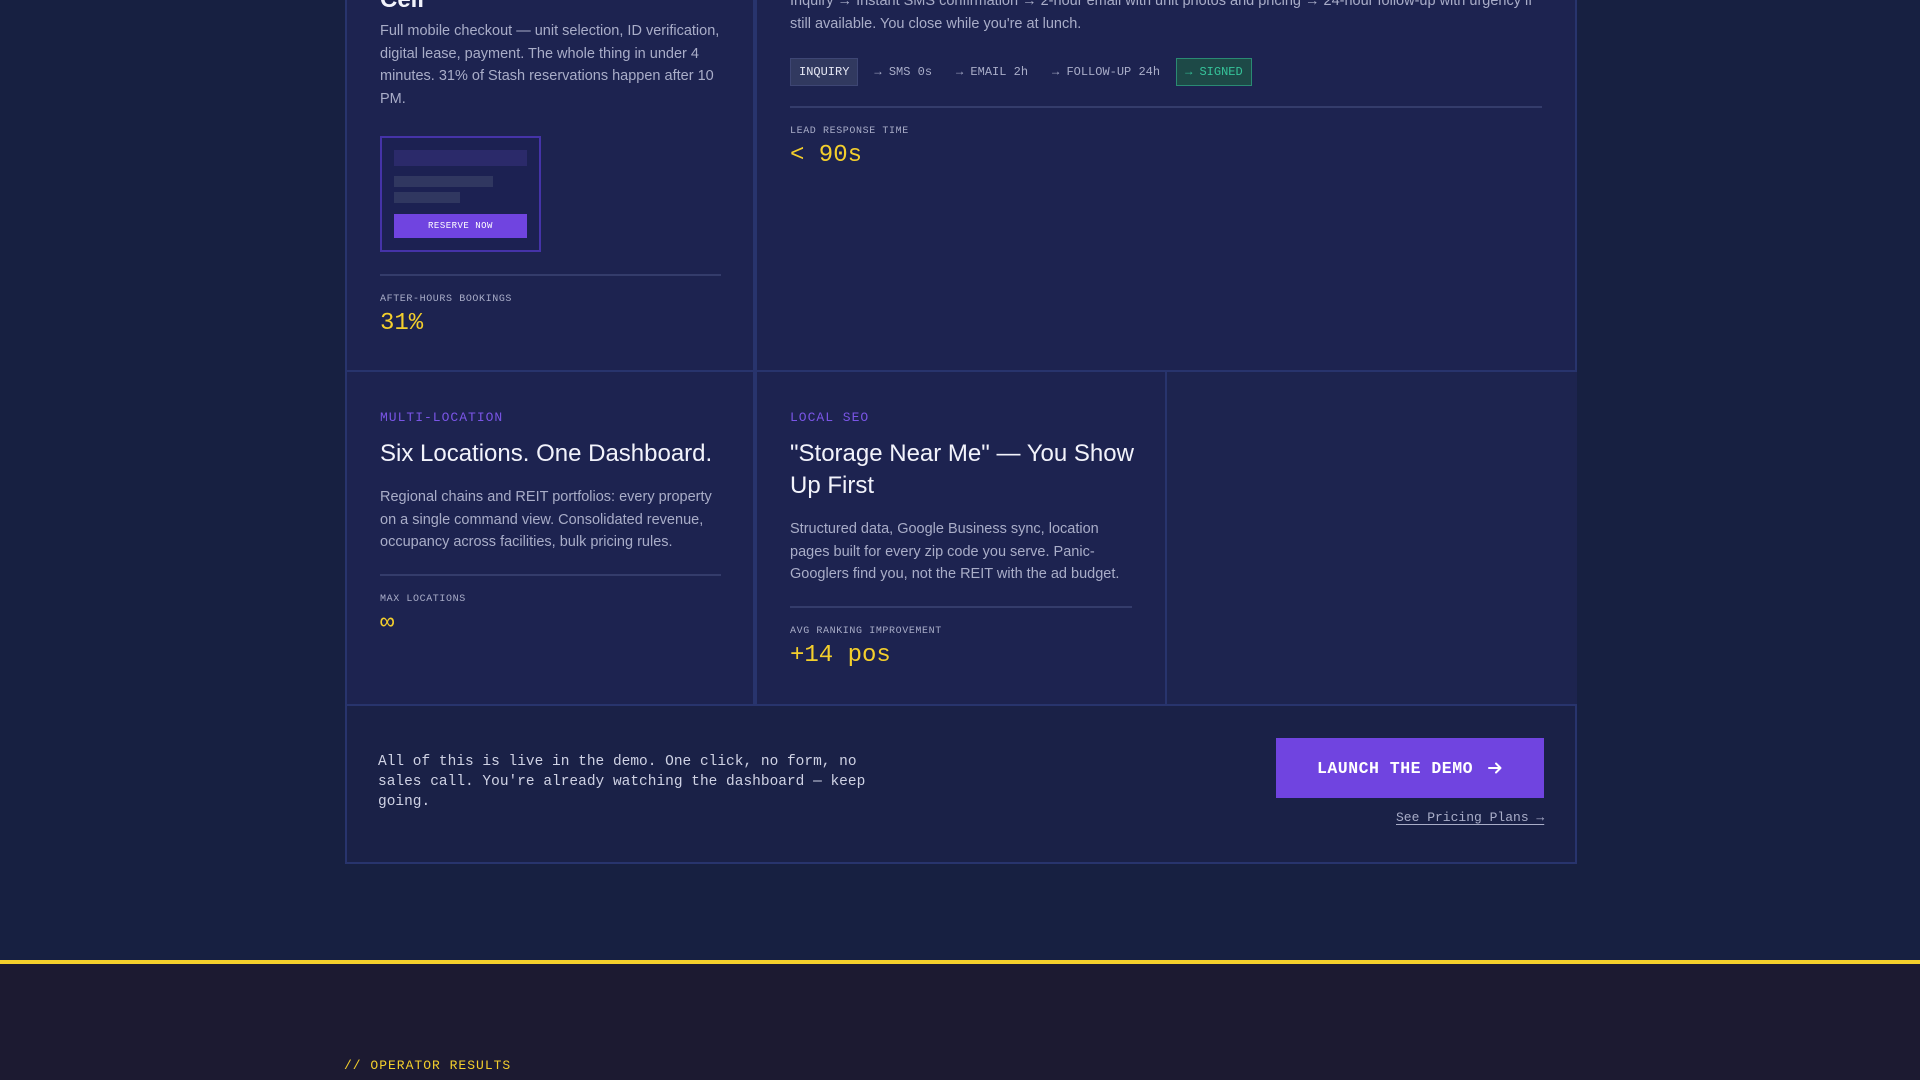 This screenshot has height=1080, width=1920. What do you see at coordinates (866, 631) in the screenshot?
I see `metric-label: AVG RANKING IMPROVEMENT` at bounding box center [866, 631].